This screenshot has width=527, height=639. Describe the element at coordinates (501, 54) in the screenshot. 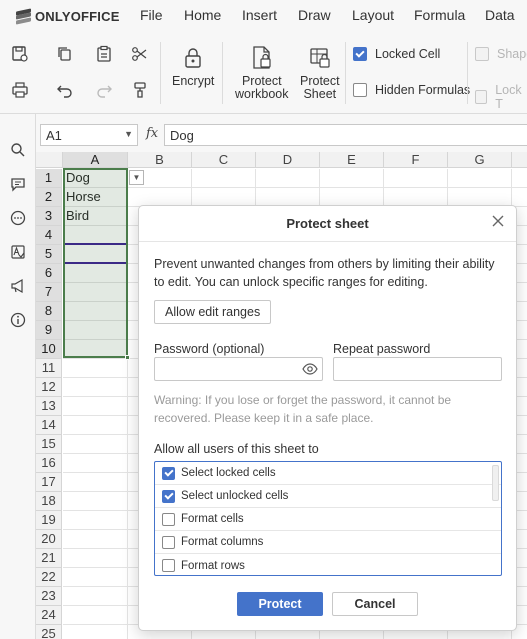

I see `lock-shape-checkbox: Shape` at that location.